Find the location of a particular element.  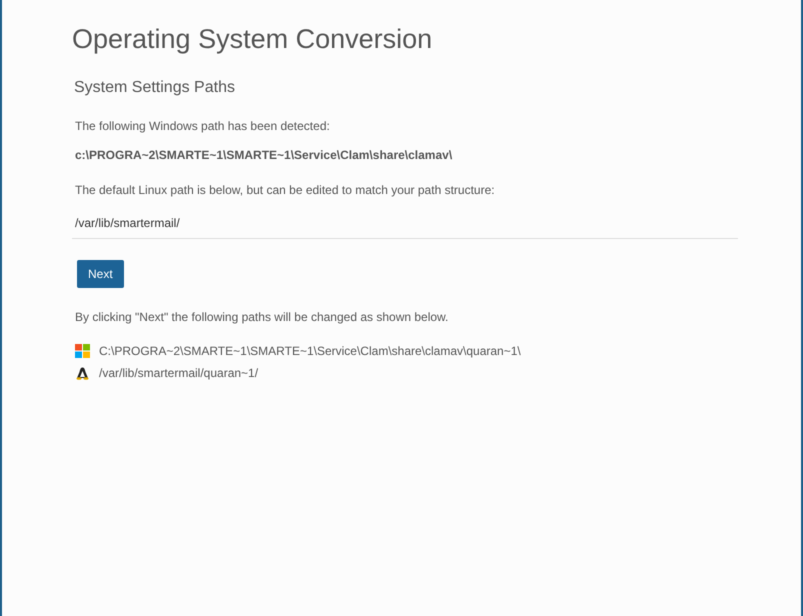

page-title: Operating System Conversion is located at coordinates (253, 39).